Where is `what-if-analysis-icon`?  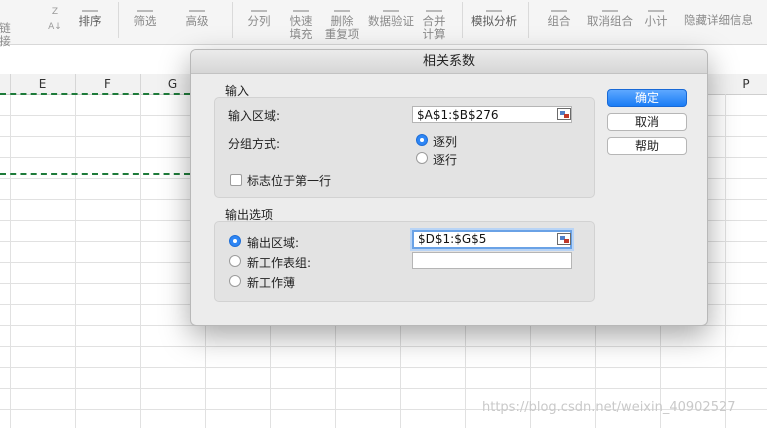
what-if-analysis-icon is located at coordinates (494, 8).